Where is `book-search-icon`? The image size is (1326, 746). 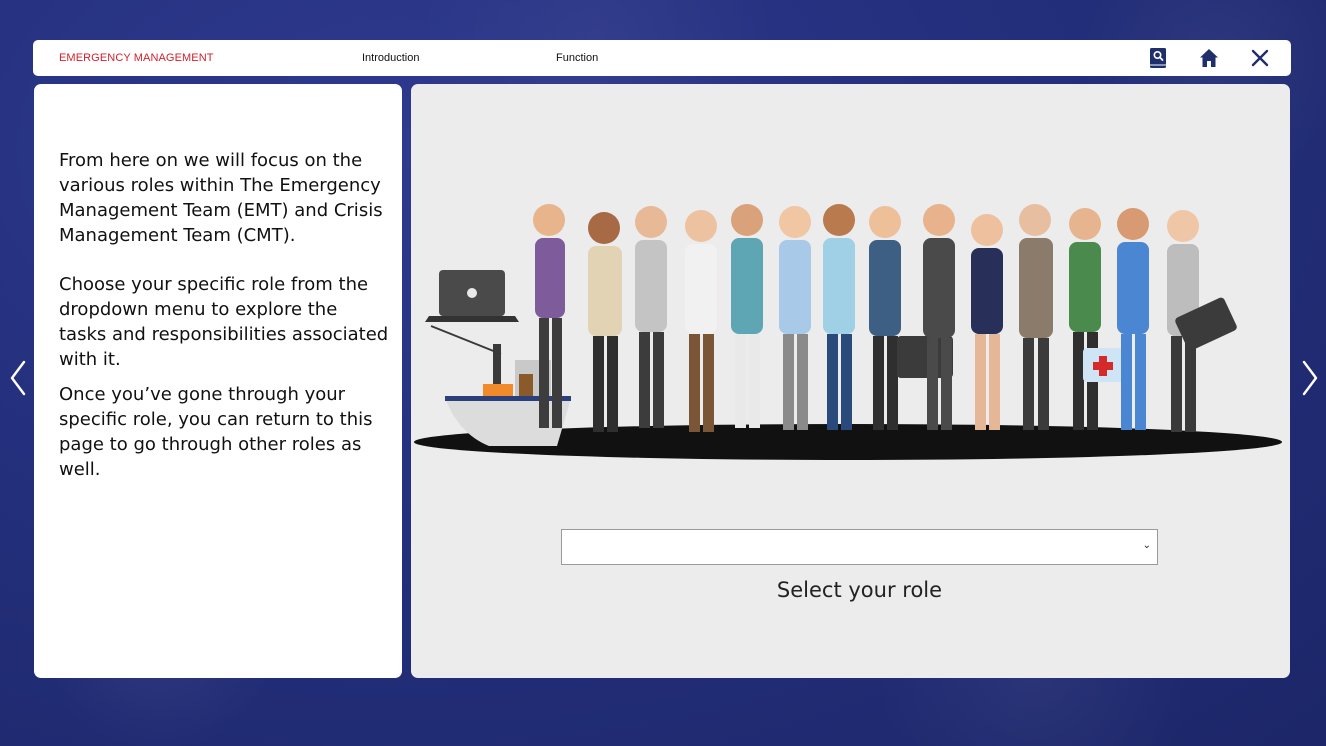 book-search-icon is located at coordinates (1158, 58).